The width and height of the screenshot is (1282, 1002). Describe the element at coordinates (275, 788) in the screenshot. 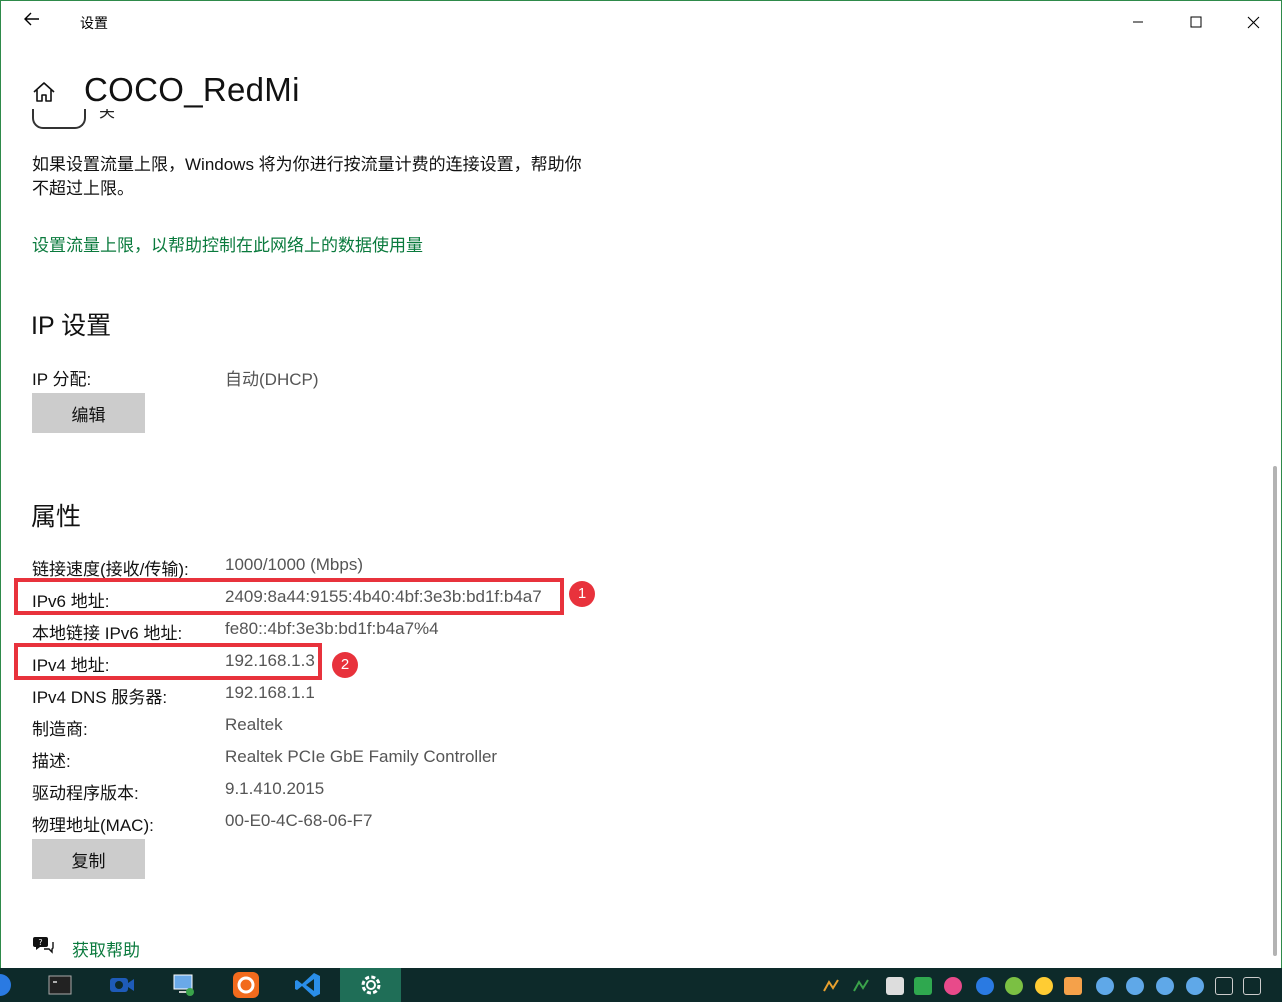

I see `prop-value-driver-version: 9.1.410.2015` at that location.